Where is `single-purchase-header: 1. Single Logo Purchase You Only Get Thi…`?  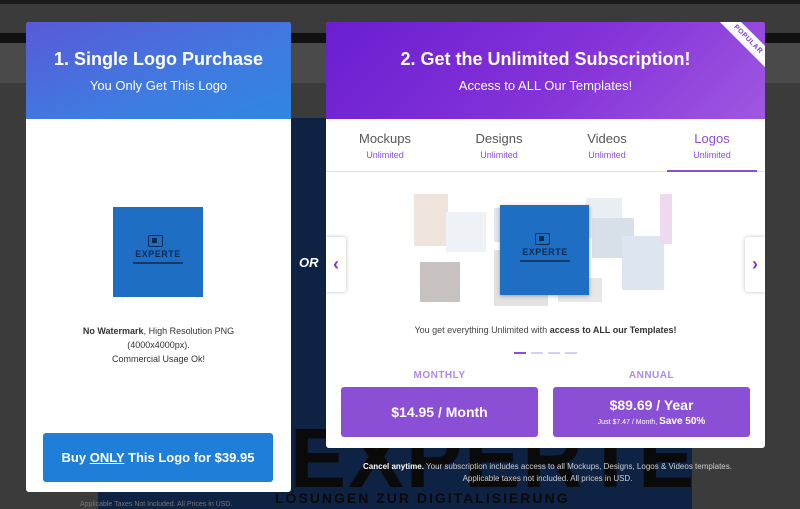 single-purchase-header: 1. Single Logo Purchase You Only Get Thi… is located at coordinates (158, 70).